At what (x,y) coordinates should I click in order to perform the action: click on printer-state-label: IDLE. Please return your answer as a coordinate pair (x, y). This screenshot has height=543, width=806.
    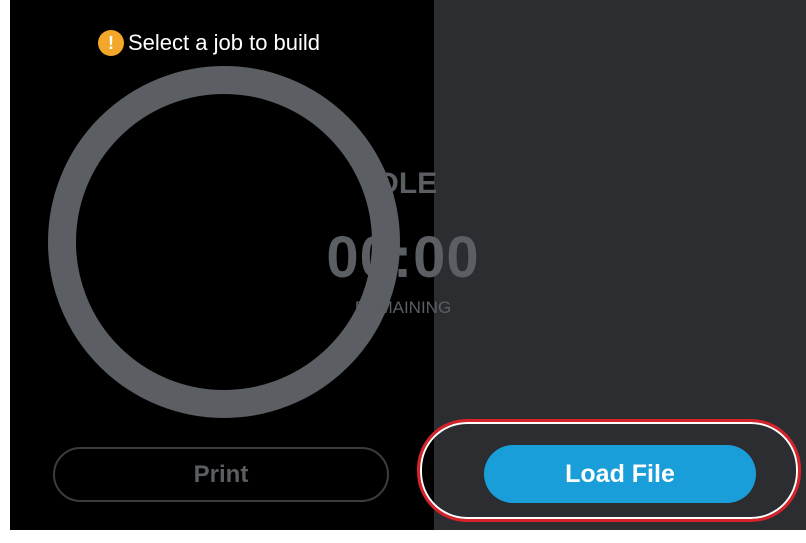
    Looking at the image, I should click on (403, 183).